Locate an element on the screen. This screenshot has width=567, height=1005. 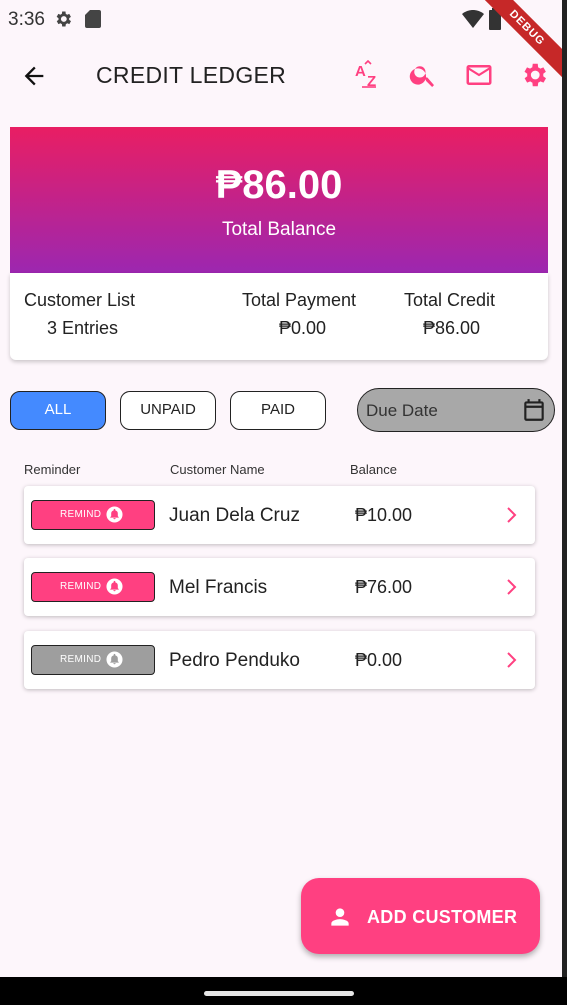
screen-edge is located at coordinates (564, 502).